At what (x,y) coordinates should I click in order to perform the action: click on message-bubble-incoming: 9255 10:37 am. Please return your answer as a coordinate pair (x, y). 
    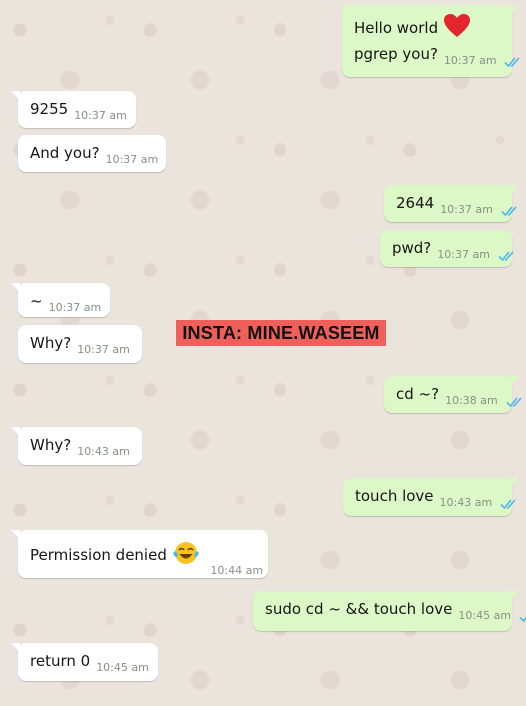
    Looking at the image, I should click on (73, 109).